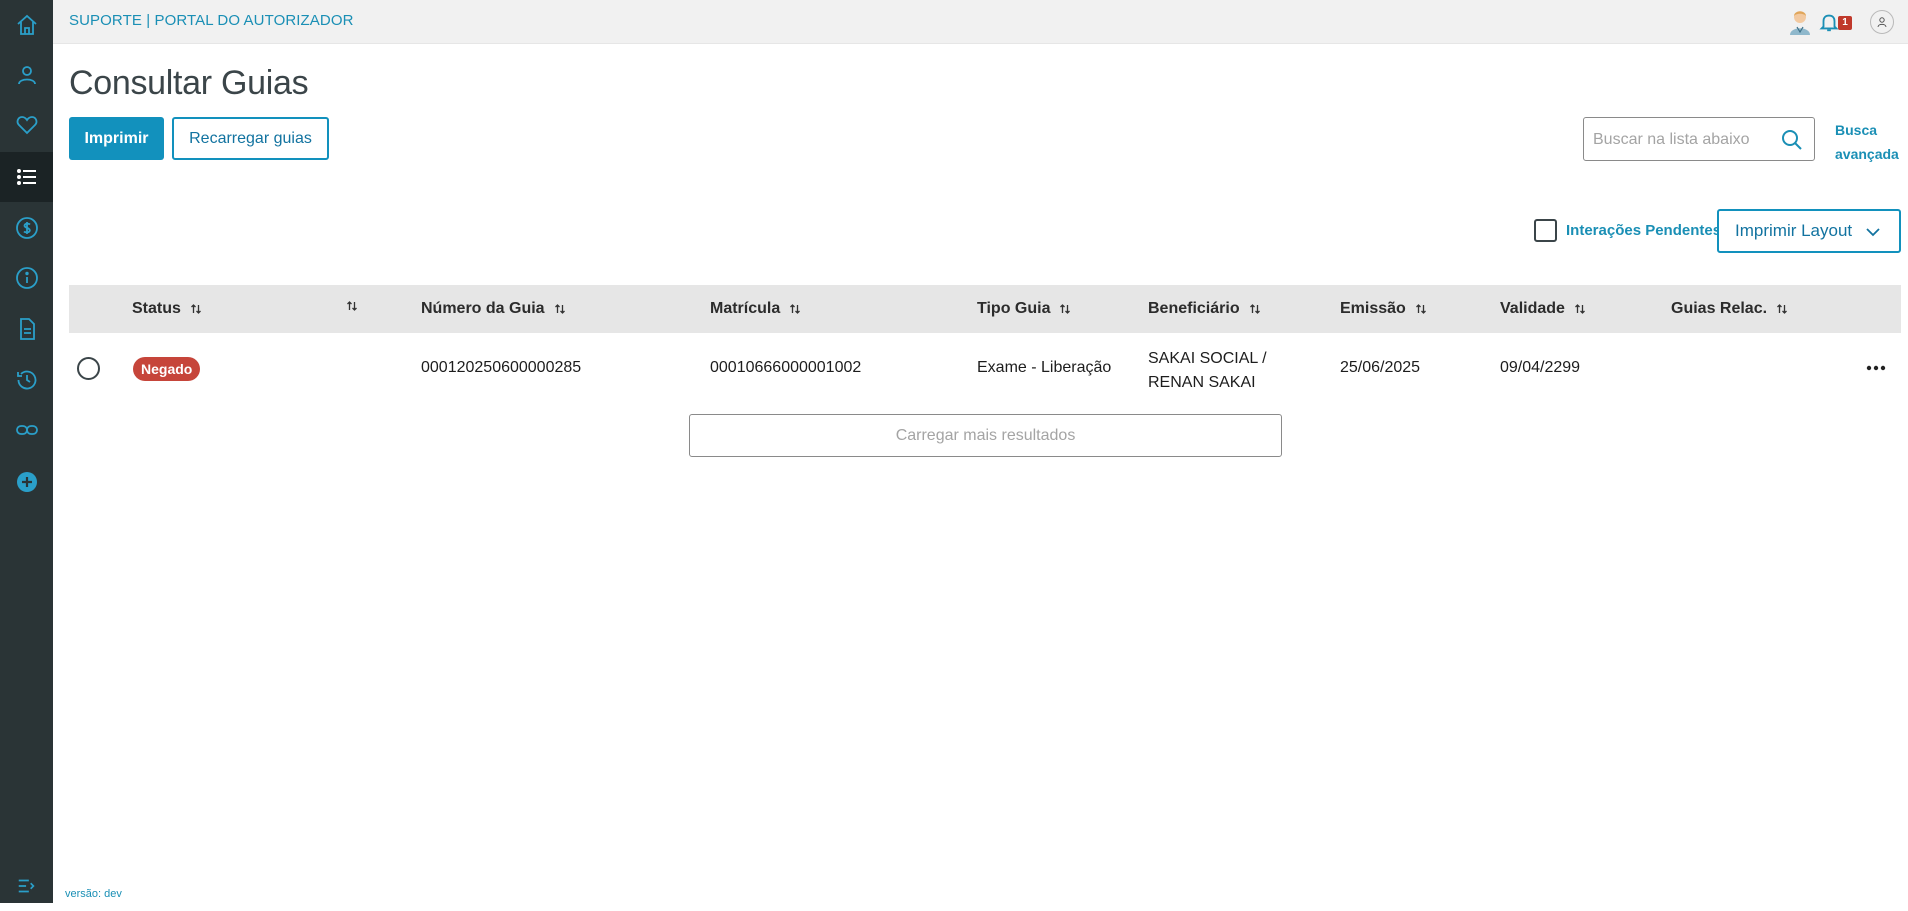  What do you see at coordinates (1194, 308) in the screenshot?
I see `column-header-label: Beneficiário` at bounding box center [1194, 308].